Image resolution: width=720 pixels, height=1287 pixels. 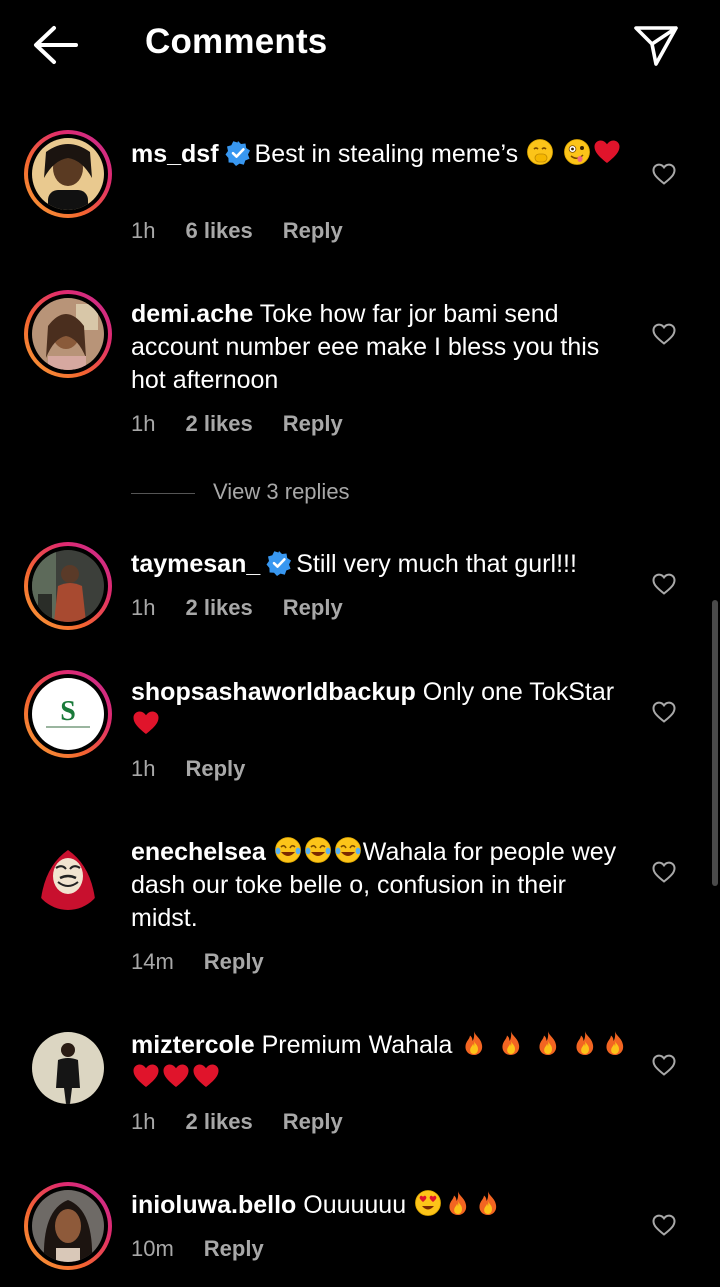 I want to click on comment-text: Premium Wahala, so click(x=357, y=1045).